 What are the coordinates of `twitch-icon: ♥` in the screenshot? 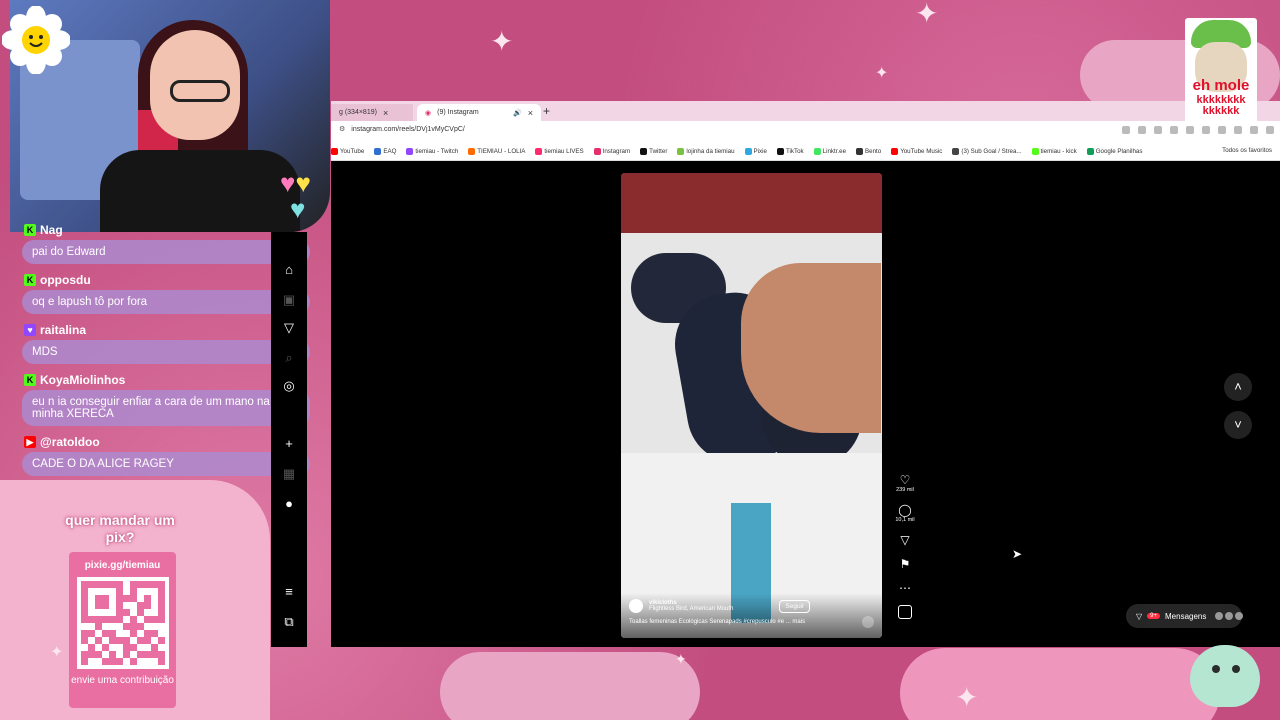 It's located at (30, 330).